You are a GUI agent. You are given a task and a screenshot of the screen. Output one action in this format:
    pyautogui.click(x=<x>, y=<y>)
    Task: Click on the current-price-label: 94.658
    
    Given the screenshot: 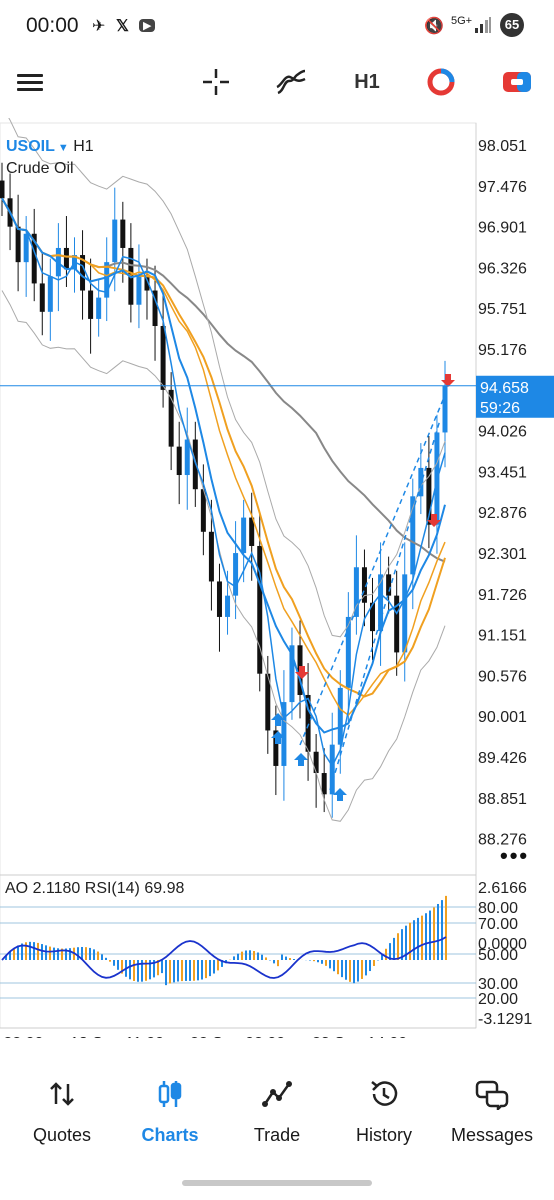 What is the action you would take?
    pyautogui.click(x=504, y=388)
    